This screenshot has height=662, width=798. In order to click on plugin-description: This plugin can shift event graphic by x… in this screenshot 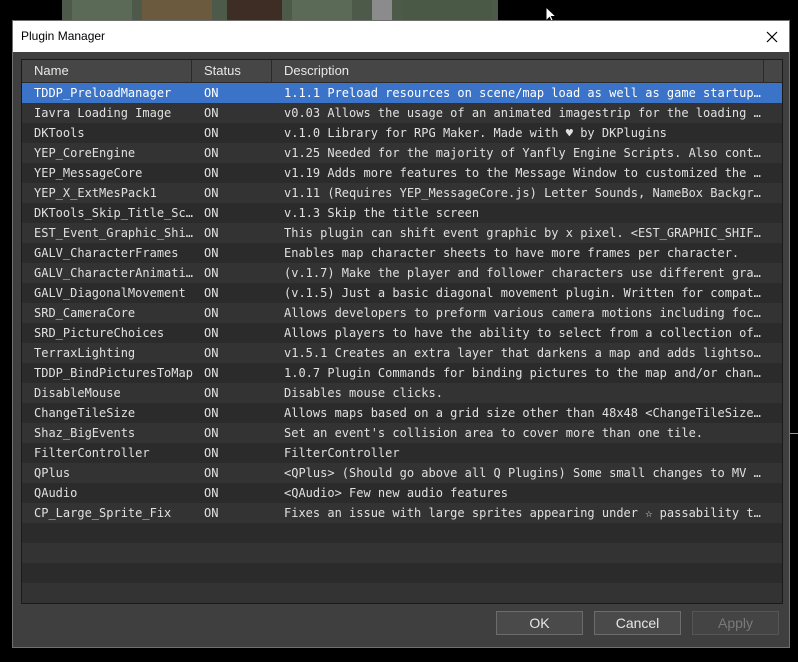, I will do `click(523, 233)`.